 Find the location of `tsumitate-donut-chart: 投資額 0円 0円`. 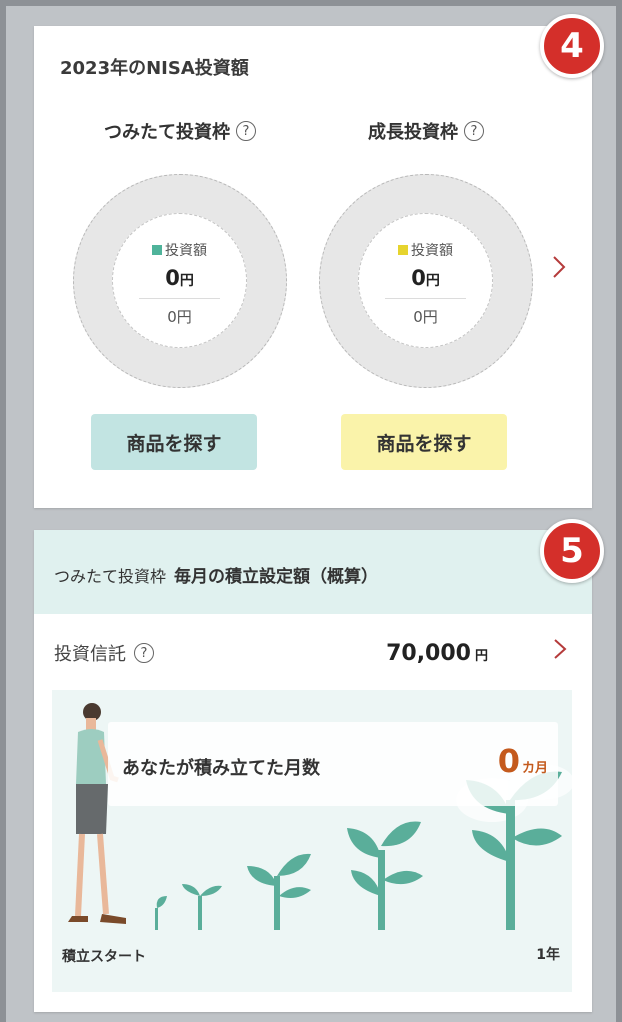

tsumitate-donut-chart: 投資額 0円 0円 is located at coordinates (180, 281).